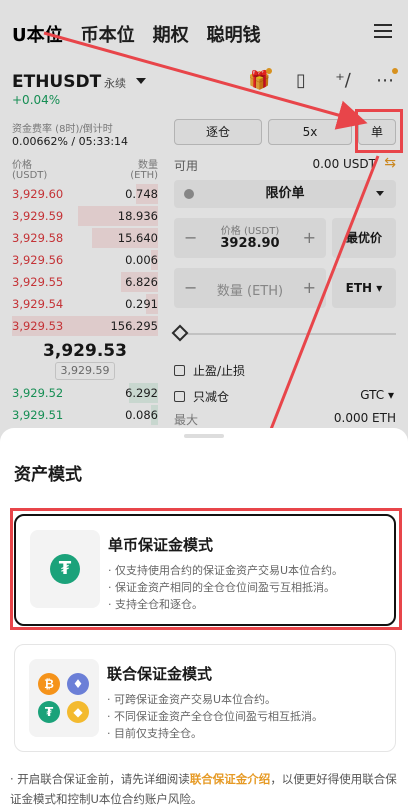 The image size is (408, 807). What do you see at coordinates (230, 779) in the screenshot?
I see `multi-margin-intro-link: 联合保证金介绍` at bounding box center [230, 779].